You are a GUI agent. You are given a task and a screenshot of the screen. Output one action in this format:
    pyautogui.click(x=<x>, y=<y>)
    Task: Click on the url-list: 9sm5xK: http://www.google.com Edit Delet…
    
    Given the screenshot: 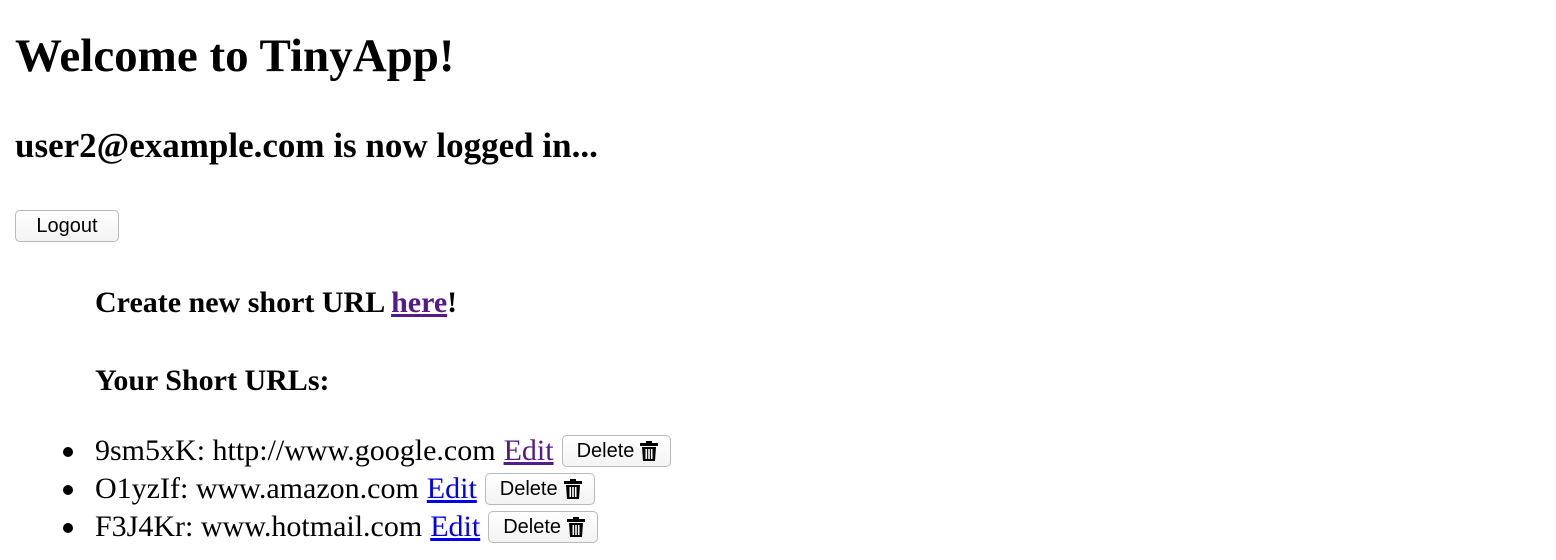 What is the action you would take?
    pyautogui.click(x=367, y=489)
    